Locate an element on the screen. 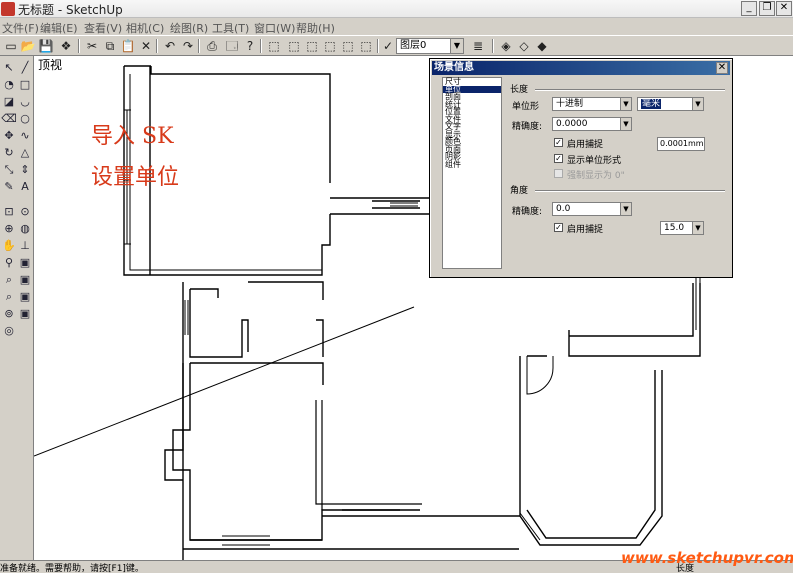  redo-icon: ↷ is located at coordinates (188, 46).